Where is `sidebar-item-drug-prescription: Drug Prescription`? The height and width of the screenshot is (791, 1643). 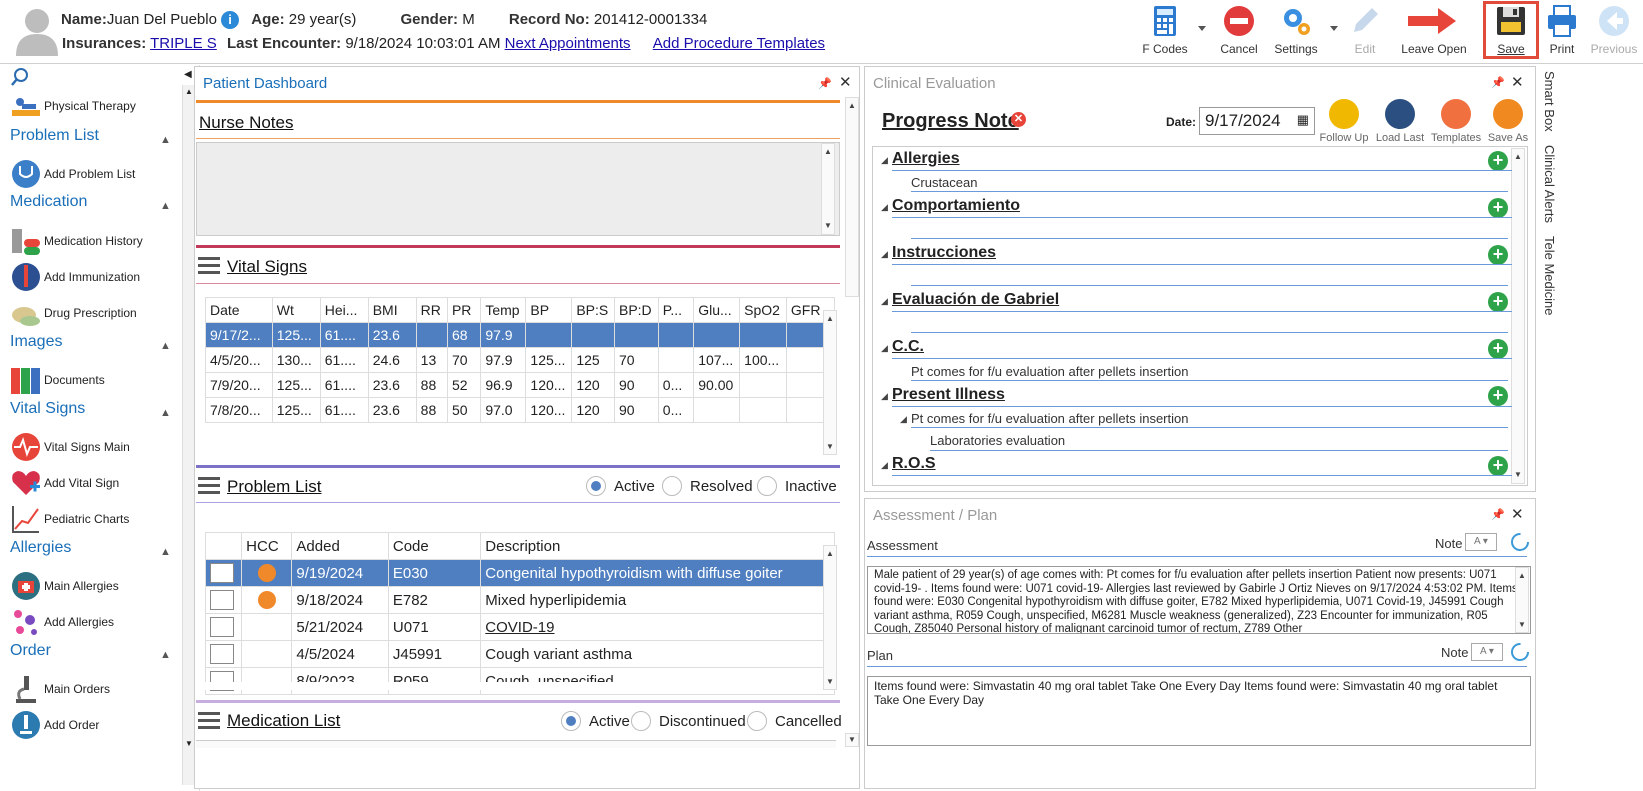
sidebar-item-drug-prescription: Drug Prescription is located at coordinates (73, 313).